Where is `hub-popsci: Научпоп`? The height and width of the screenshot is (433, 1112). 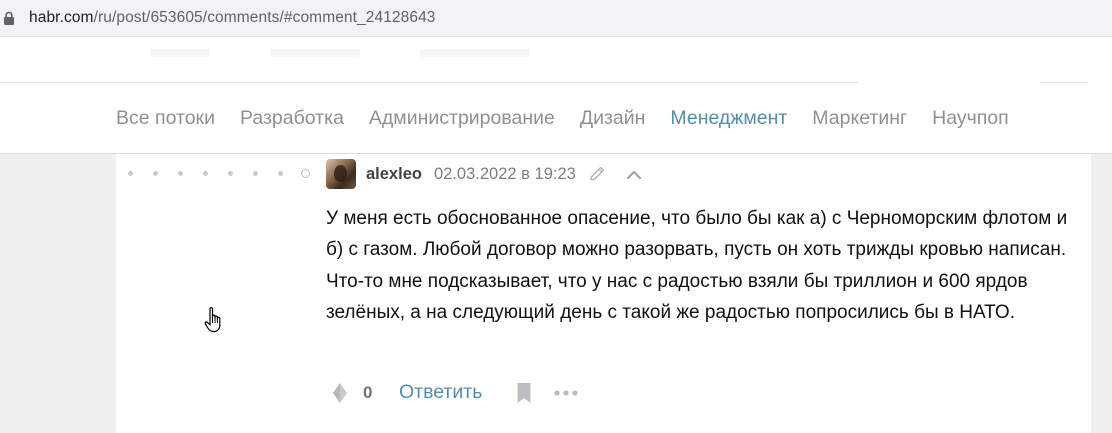 hub-popsci: Научпоп is located at coordinates (970, 118).